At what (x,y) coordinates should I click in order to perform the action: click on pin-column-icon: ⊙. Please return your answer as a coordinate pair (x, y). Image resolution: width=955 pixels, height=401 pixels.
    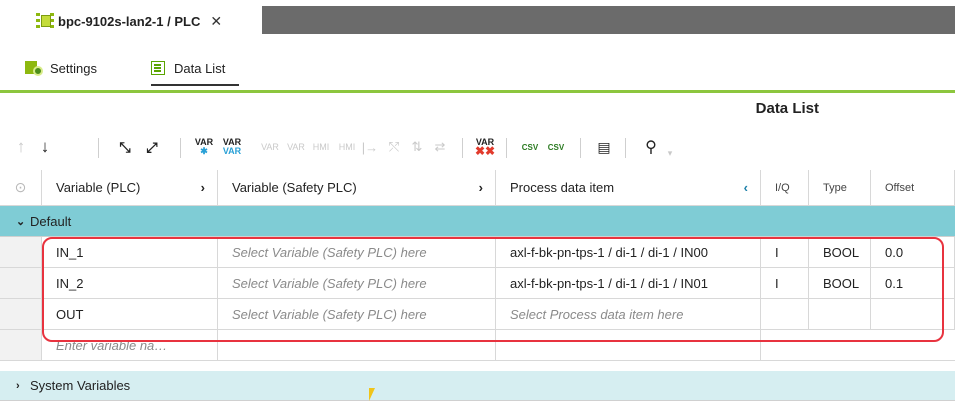
    Looking at the image, I should click on (21, 188).